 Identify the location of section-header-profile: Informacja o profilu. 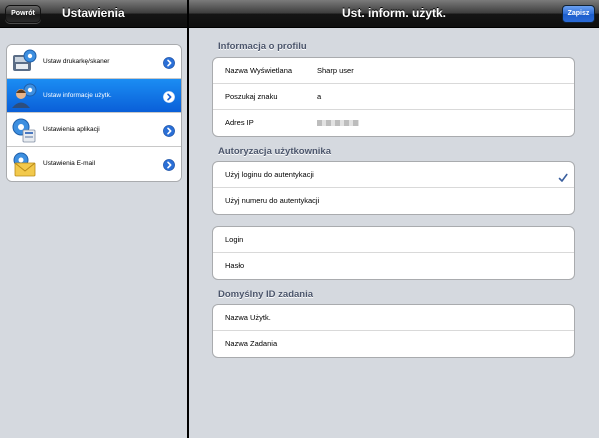
(262, 46).